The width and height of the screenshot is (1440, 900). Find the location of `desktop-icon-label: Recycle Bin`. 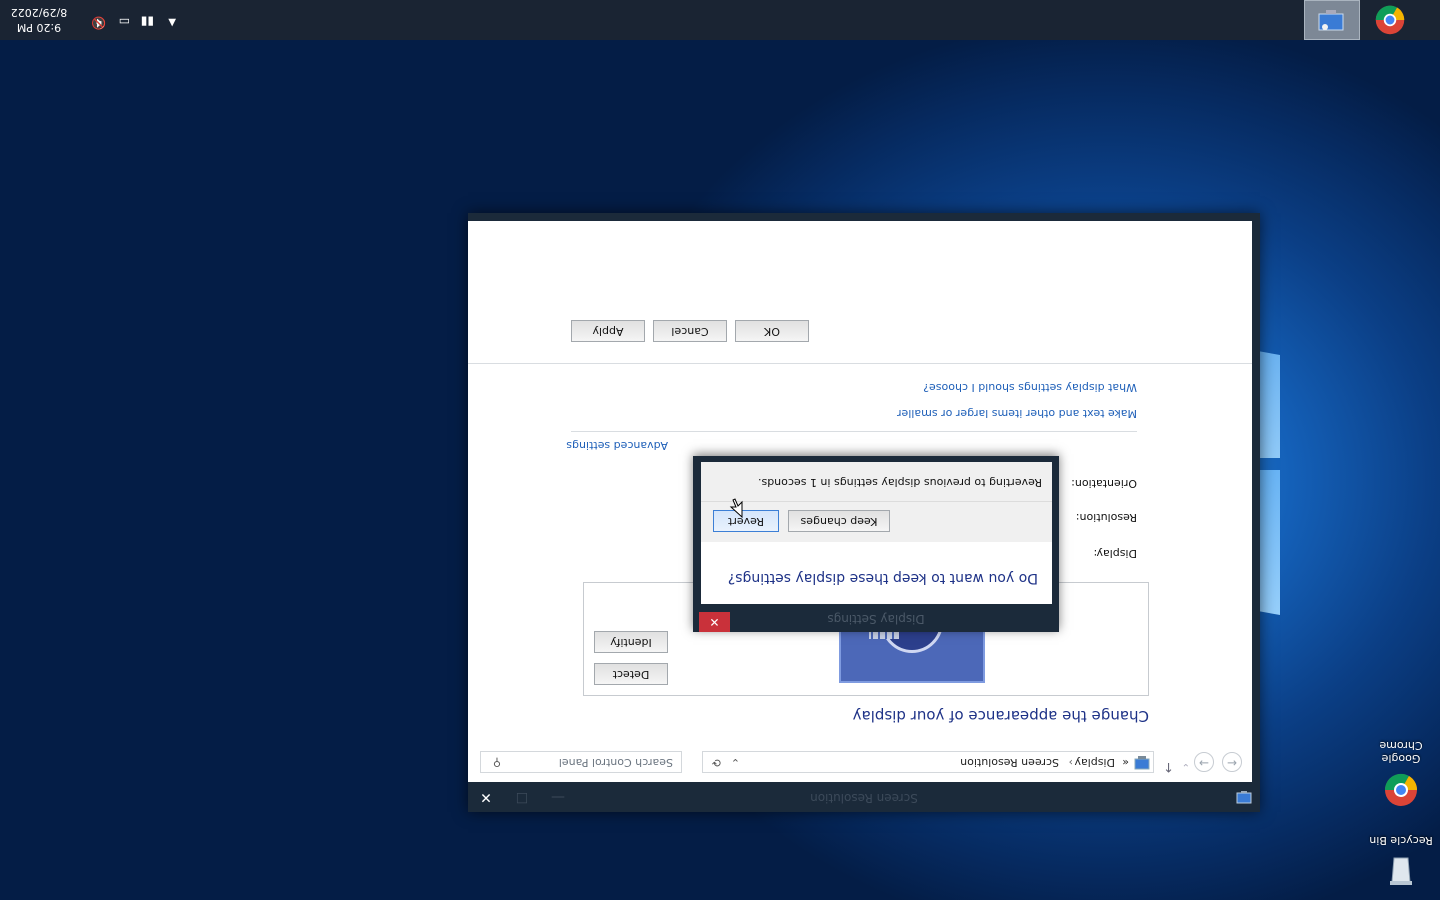

desktop-icon-label: Recycle Bin is located at coordinates (1401, 840).